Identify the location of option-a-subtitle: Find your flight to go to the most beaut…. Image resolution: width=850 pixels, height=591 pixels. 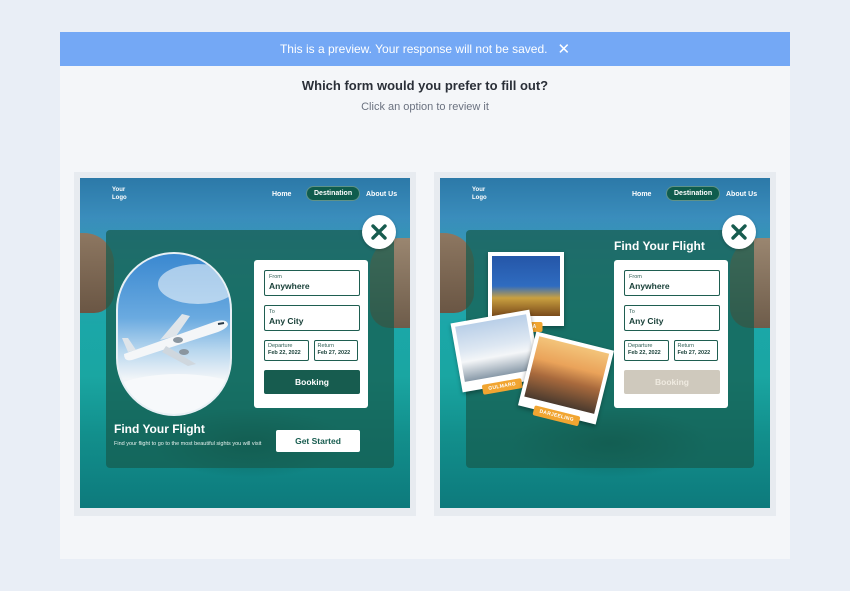
(188, 444).